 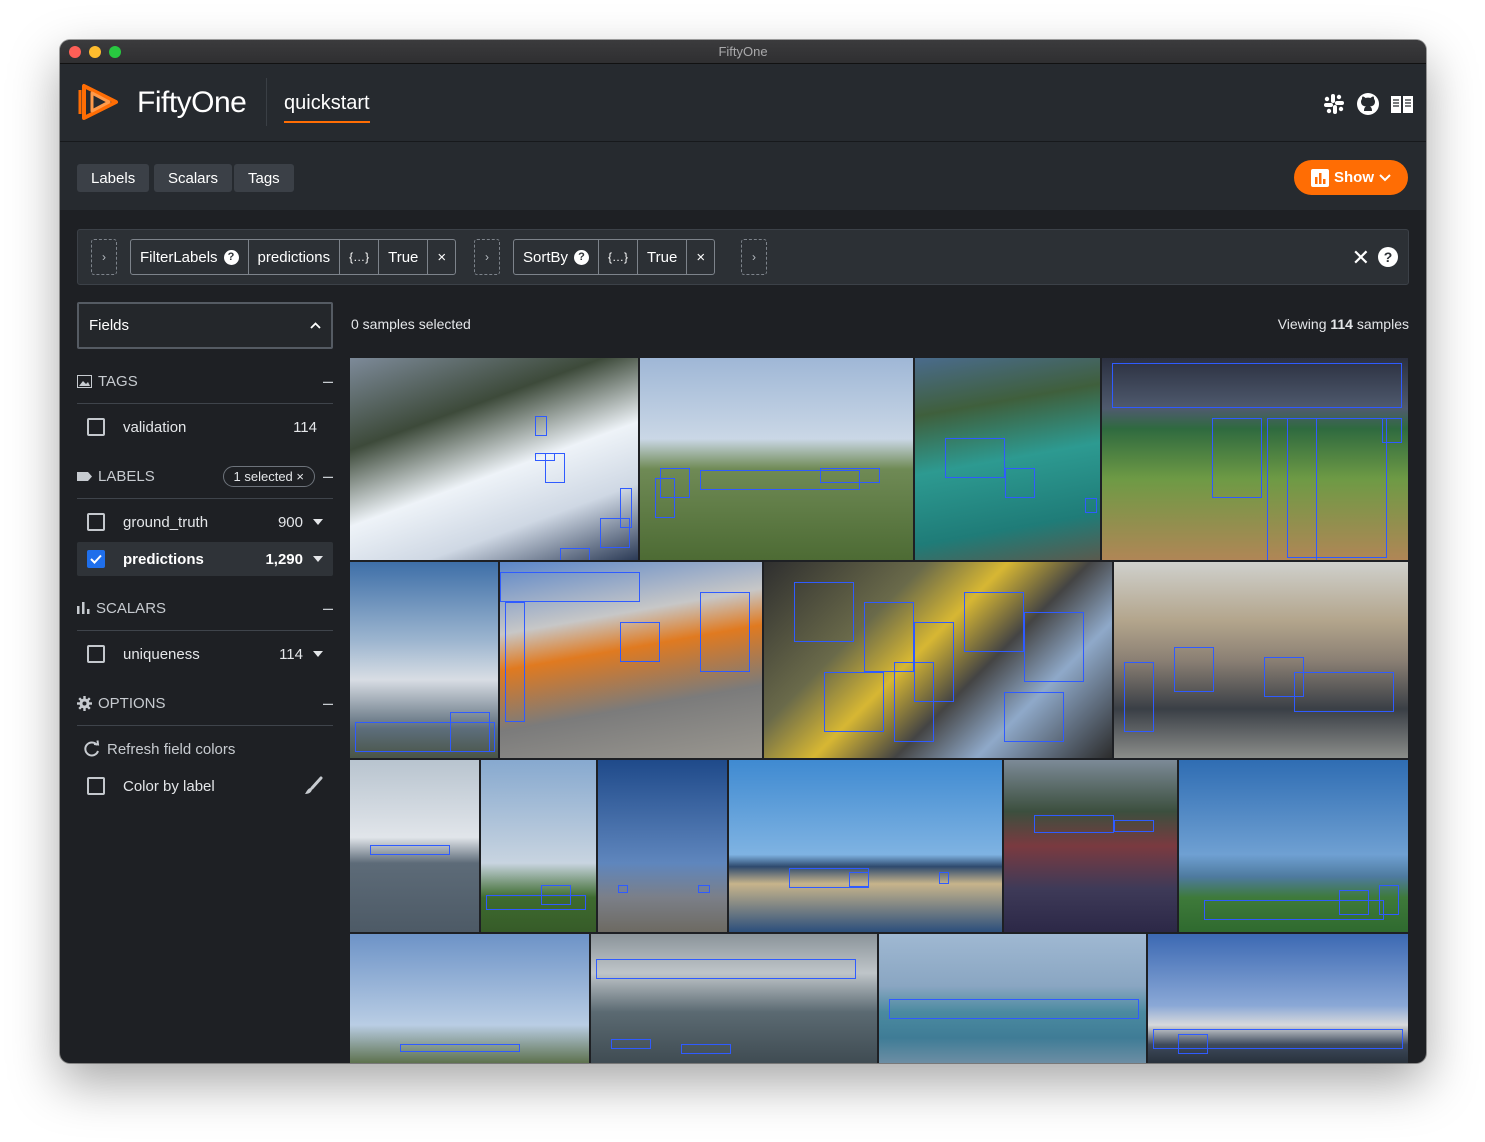 I want to click on selected-labels-pill: 1 selected ×, so click(x=268, y=476).